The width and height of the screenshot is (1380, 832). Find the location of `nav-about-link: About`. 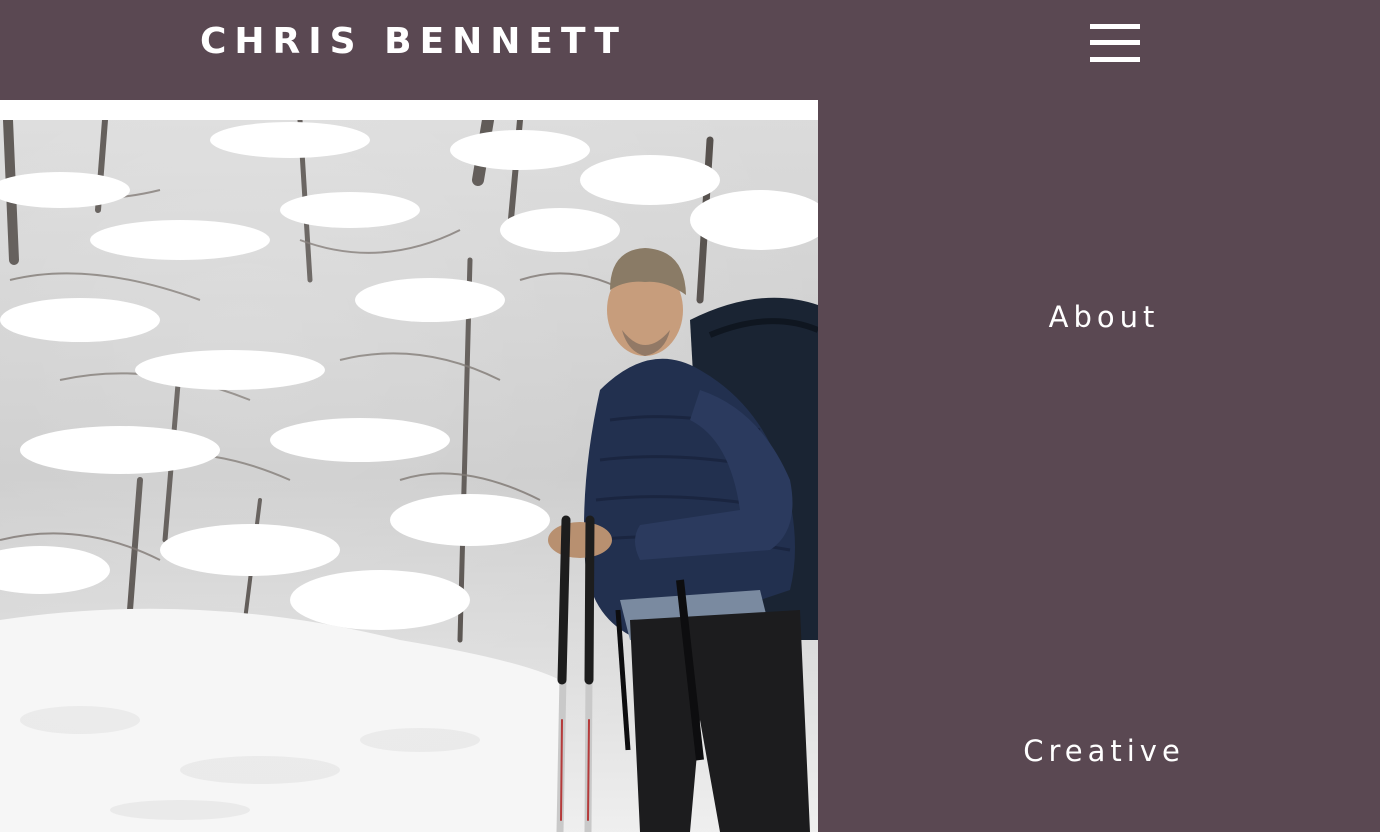

nav-about-link: About is located at coordinates (1104, 317).